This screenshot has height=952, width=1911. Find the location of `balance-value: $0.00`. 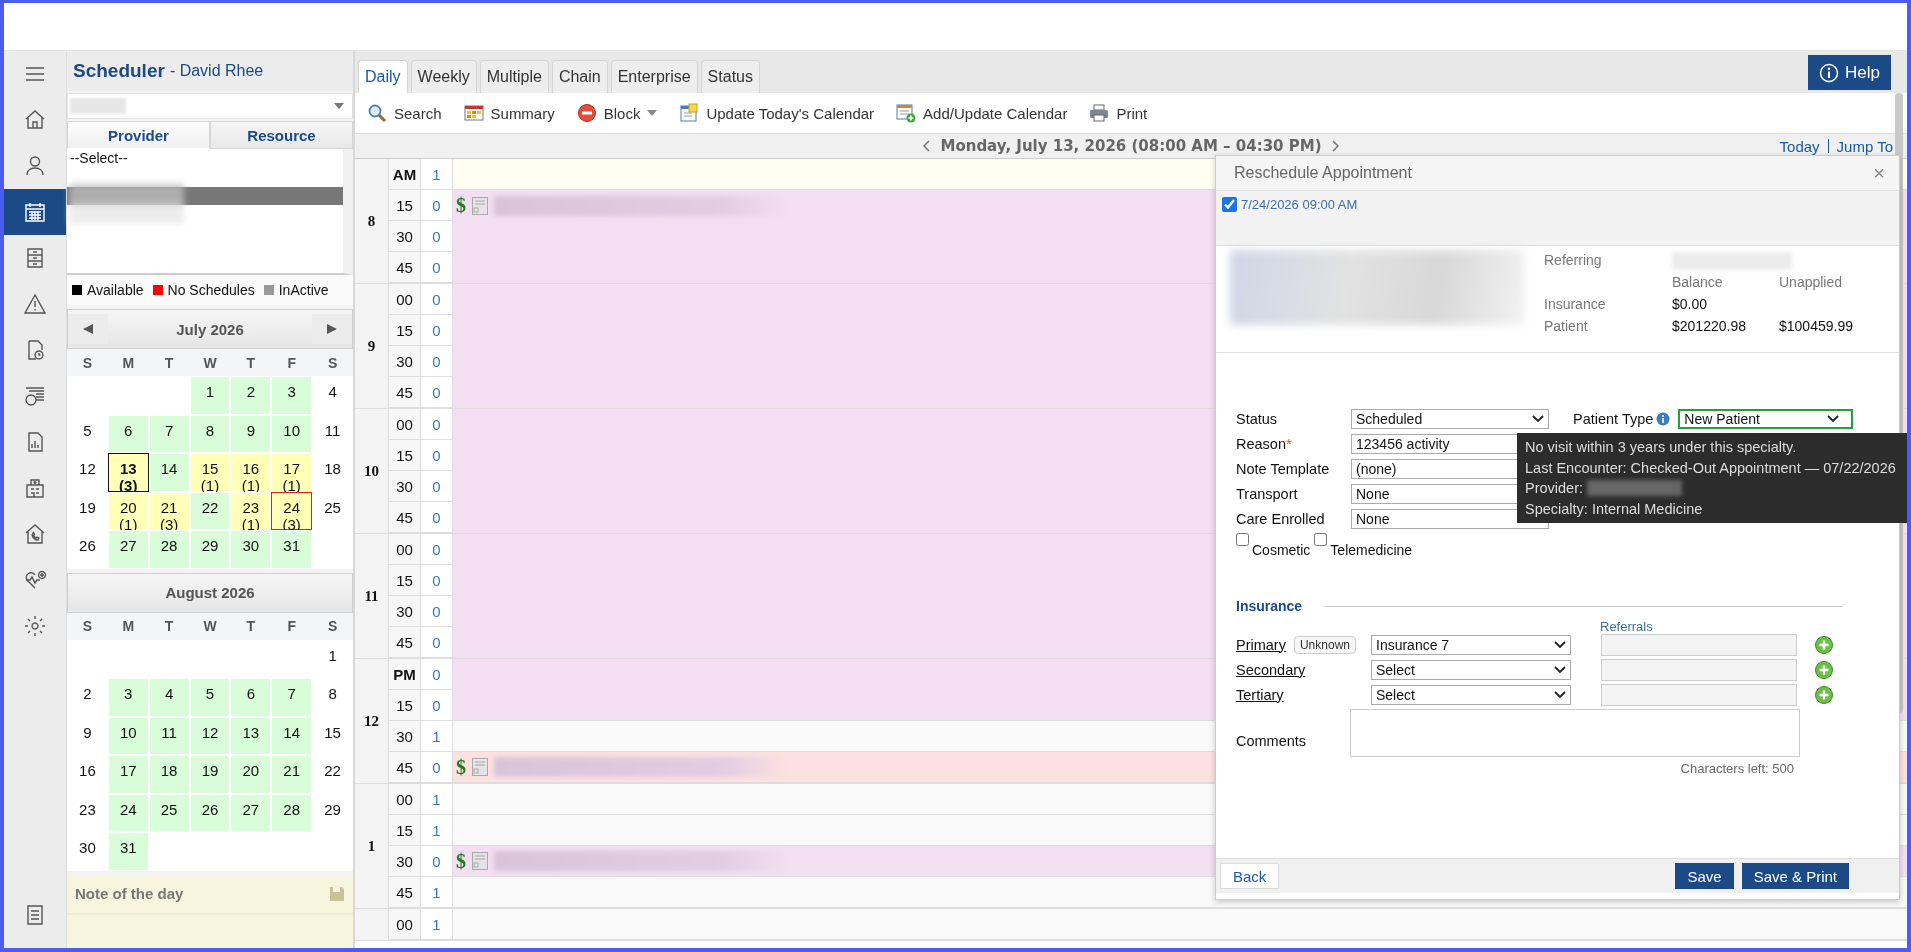

balance-value: $0.00 is located at coordinates (1690, 305).